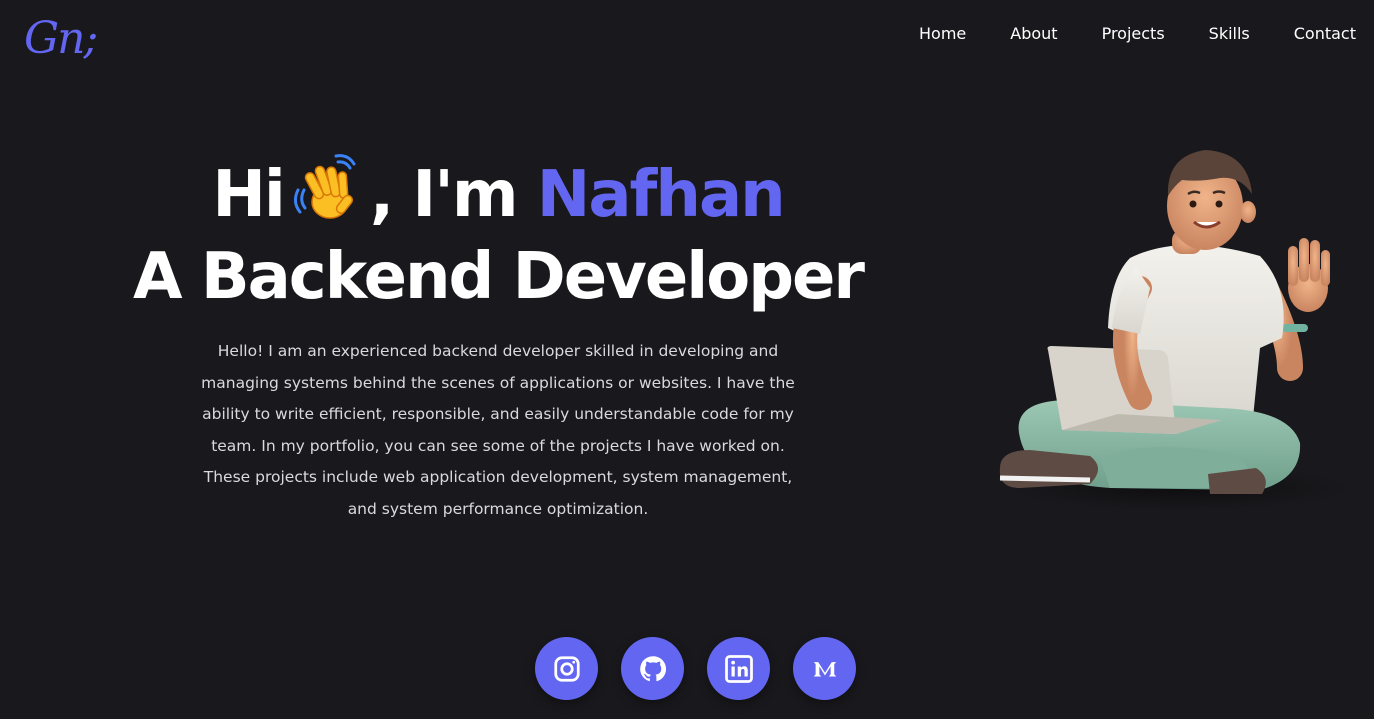 Image resolution: width=1374 pixels, height=719 pixels. What do you see at coordinates (324, 186) in the screenshot?
I see `waving-hand-icon` at bounding box center [324, 186].